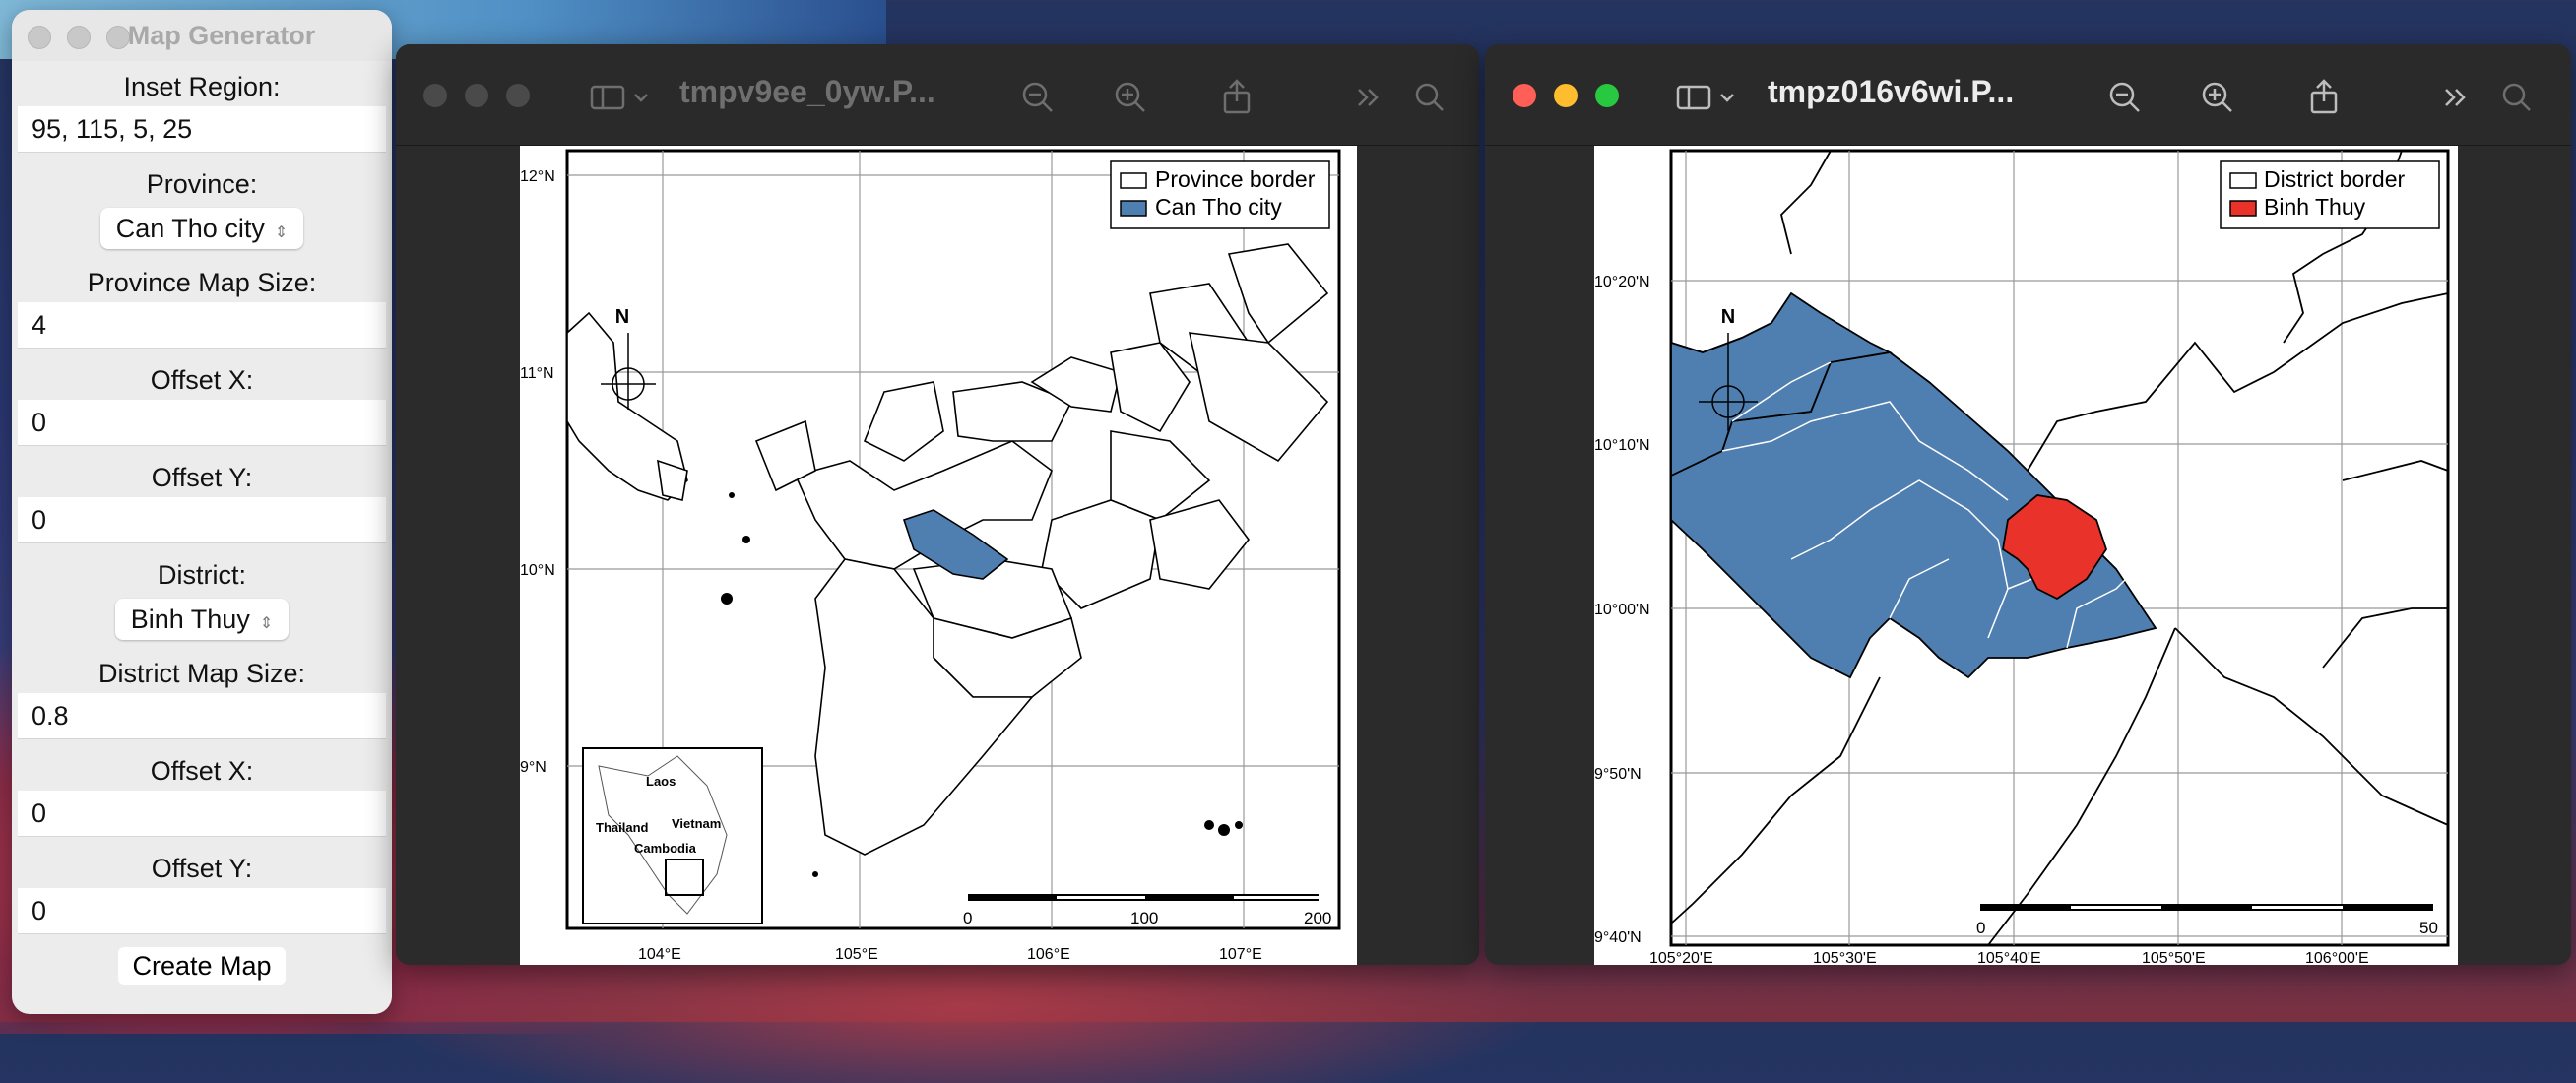 This screenshot has width=2576, height=1083. I want to click on lat-label: 10°20'N, so click(1622, 282).